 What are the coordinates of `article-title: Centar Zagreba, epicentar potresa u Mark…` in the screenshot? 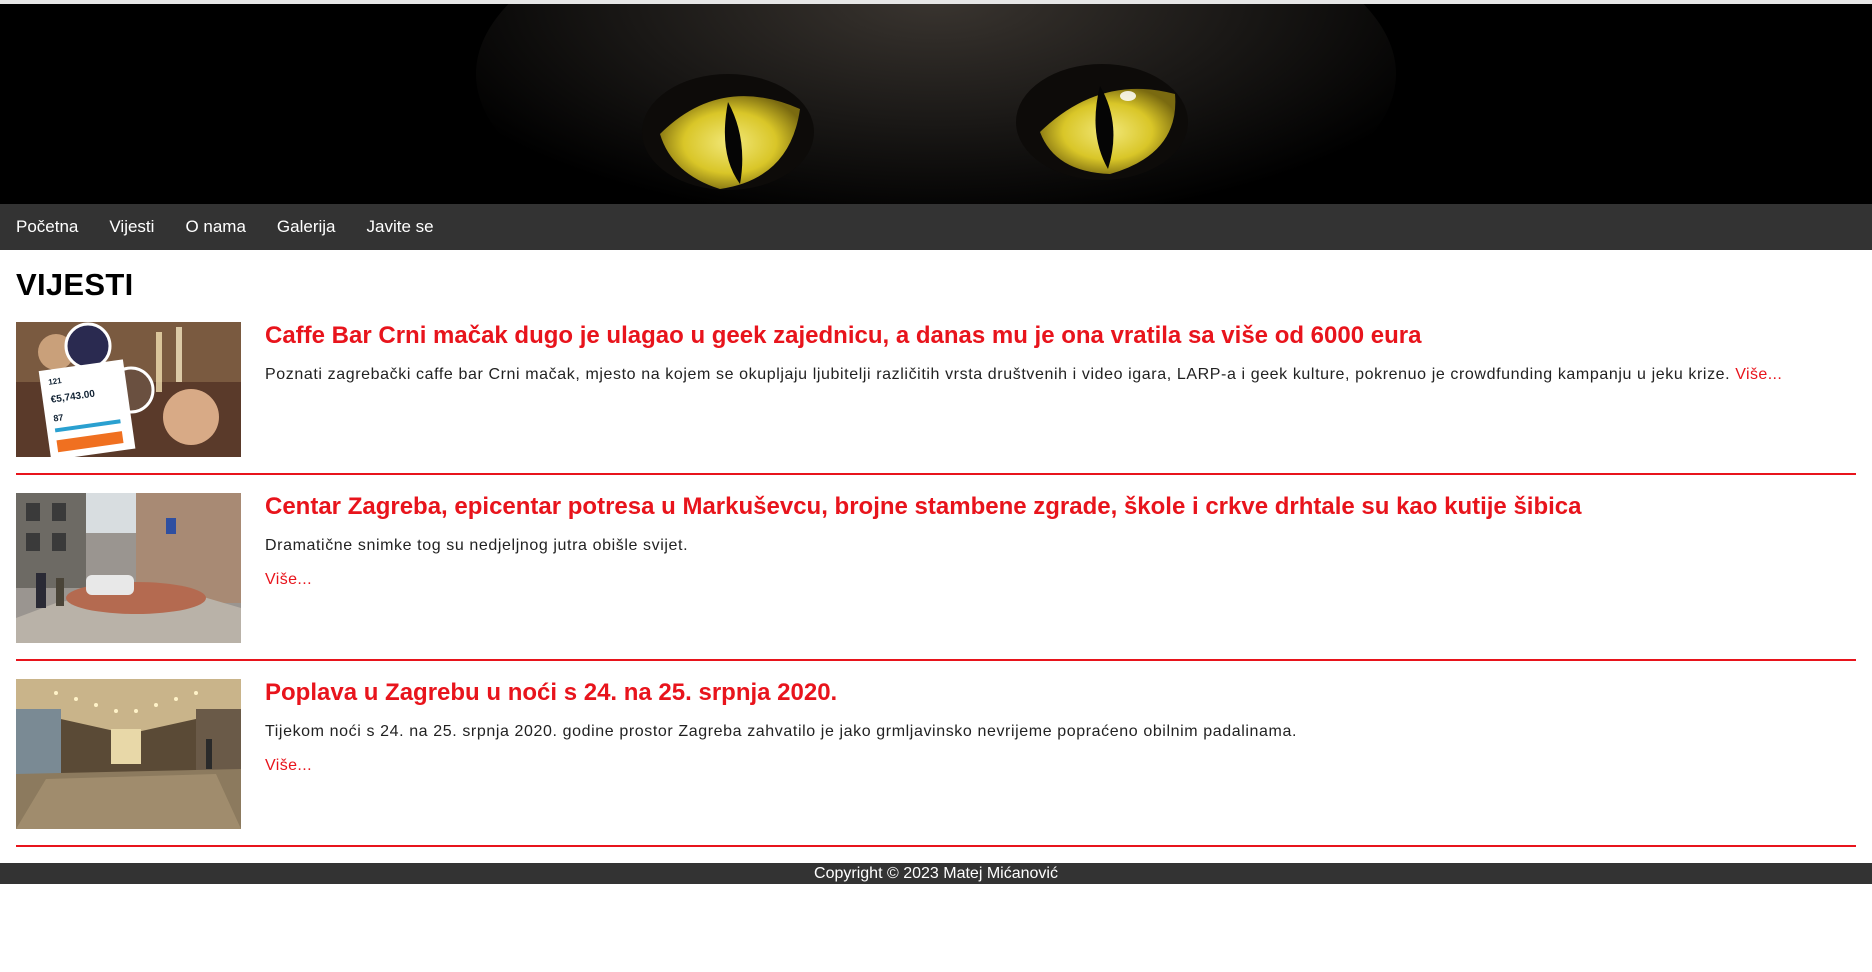 It's located at (1060, 507).